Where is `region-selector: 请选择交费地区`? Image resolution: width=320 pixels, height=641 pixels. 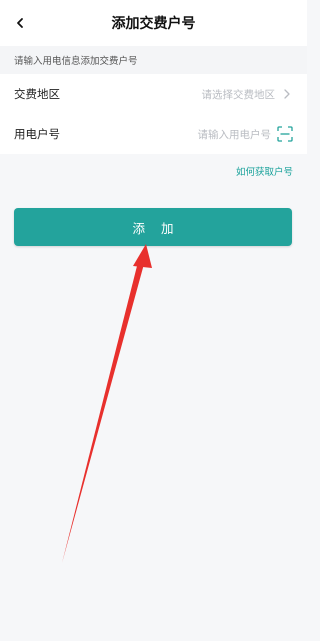
region-selector: 请选择交费地区 is located at coordinates (248, 94).